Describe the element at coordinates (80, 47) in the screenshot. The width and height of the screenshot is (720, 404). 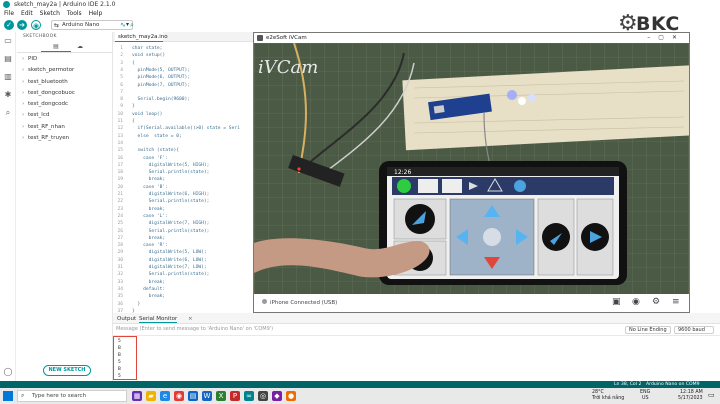
I see `cloud-sketchbook-tab: ☁` at that location.